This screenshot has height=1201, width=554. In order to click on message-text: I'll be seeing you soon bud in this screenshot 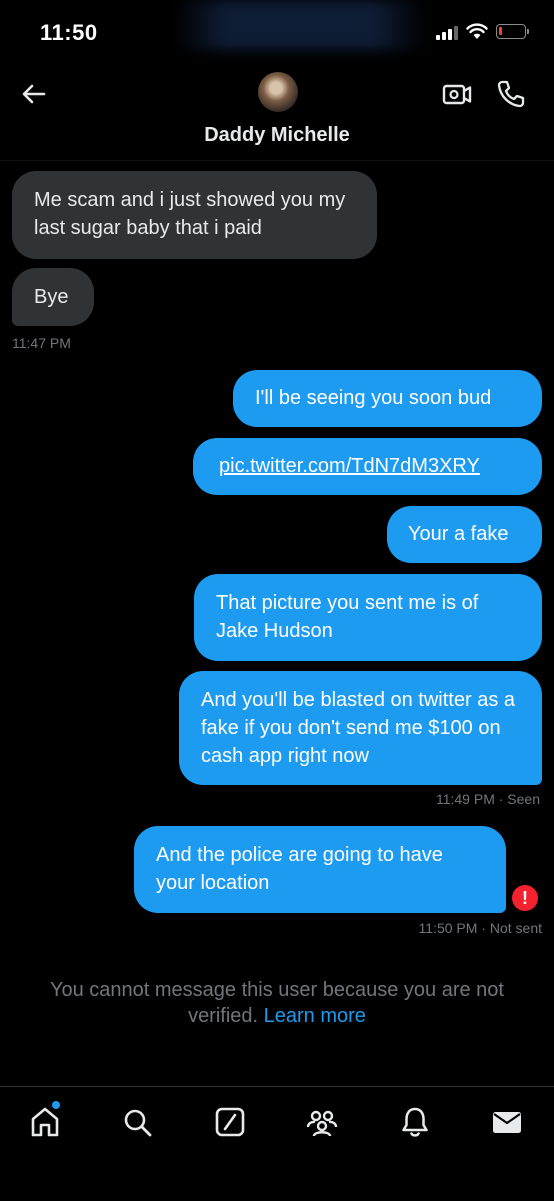, I will do `click(373, 398)`.